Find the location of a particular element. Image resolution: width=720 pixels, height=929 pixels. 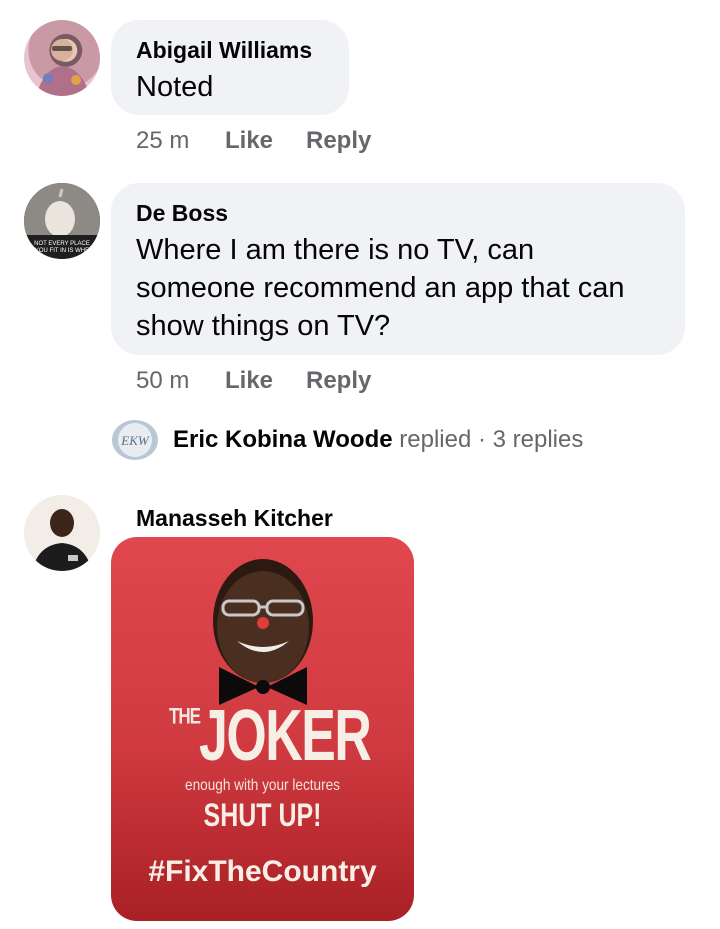

reply-author: Eric Kobina Woode is located at coordinates (283, 439).